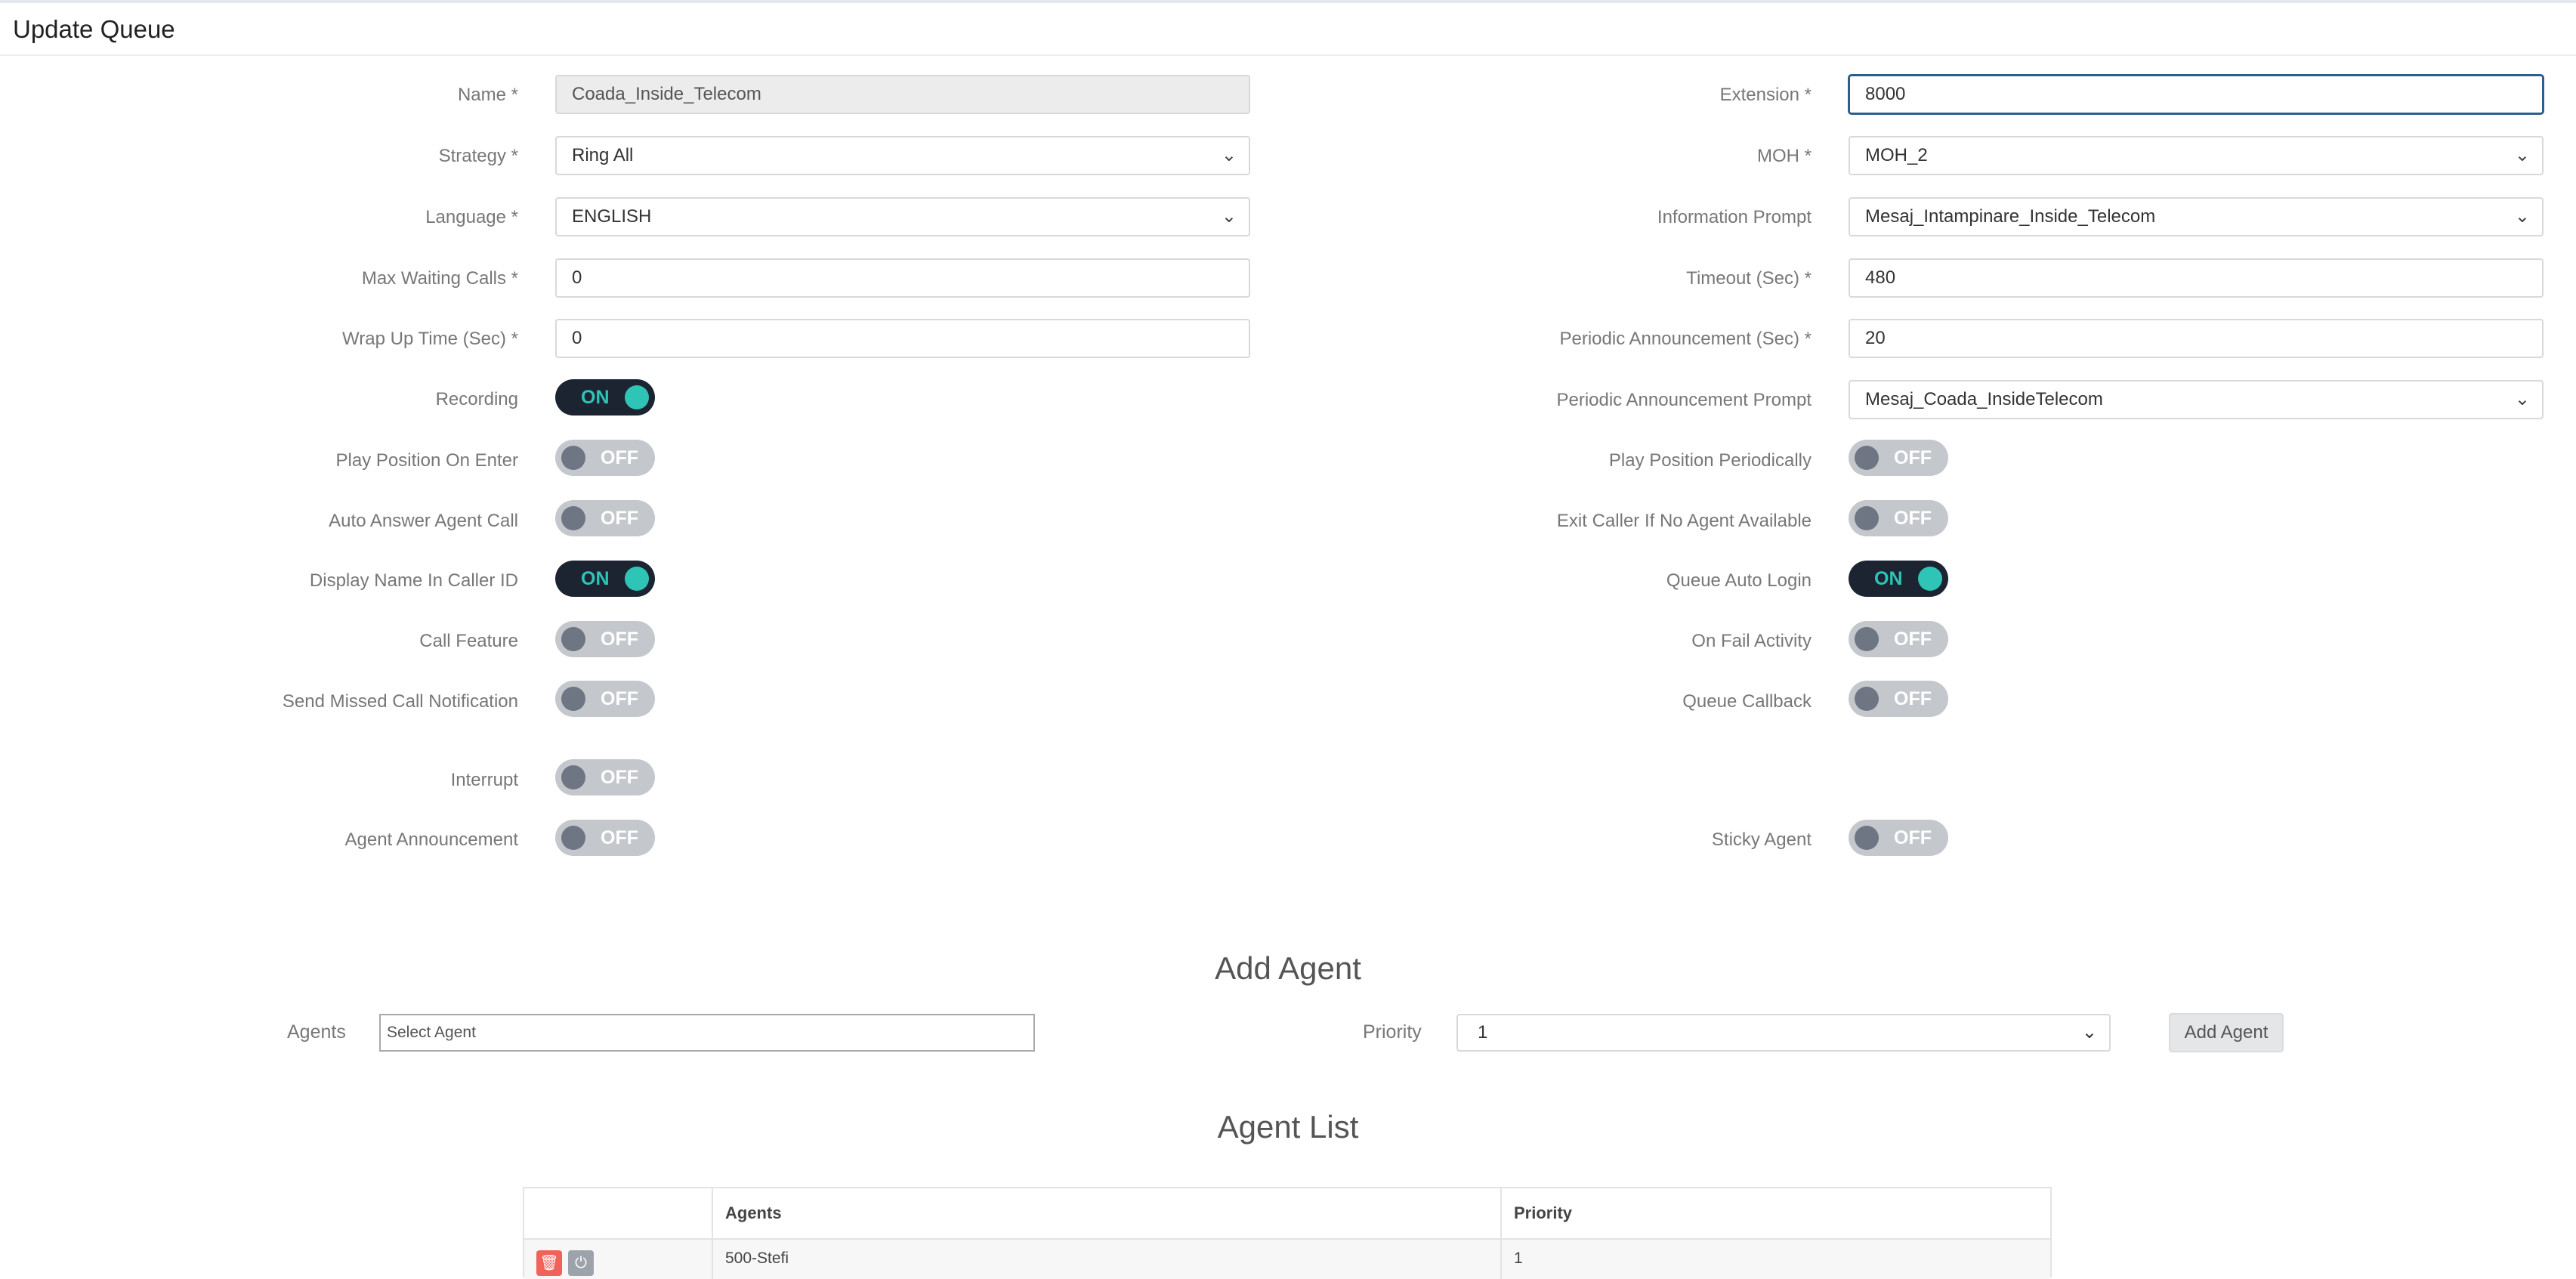  I want to click on play-position-periodically-label: Play Position Periodically, so click(1710, 460).